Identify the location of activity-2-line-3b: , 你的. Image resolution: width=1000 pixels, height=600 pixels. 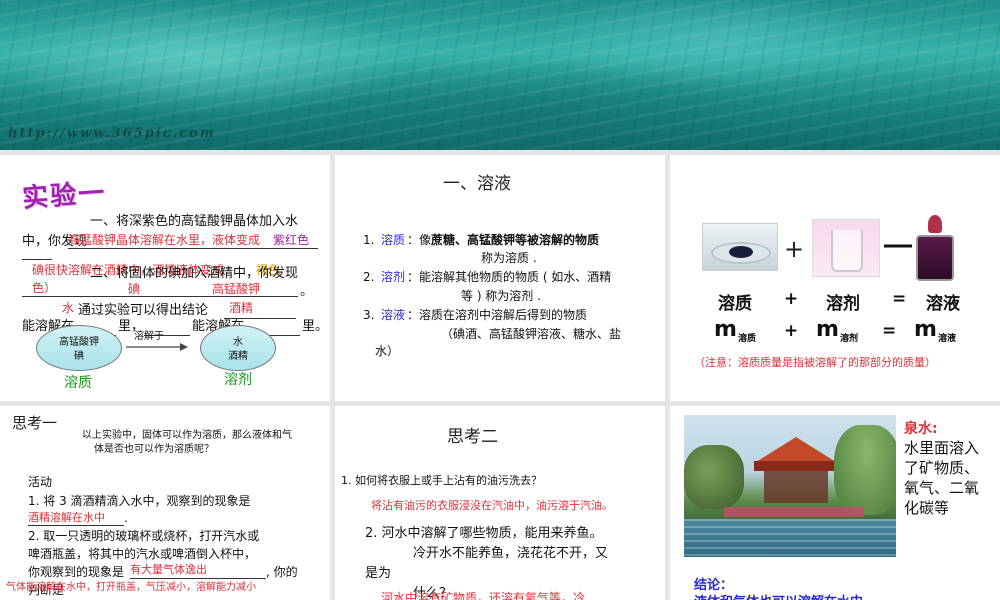
(282, 572).